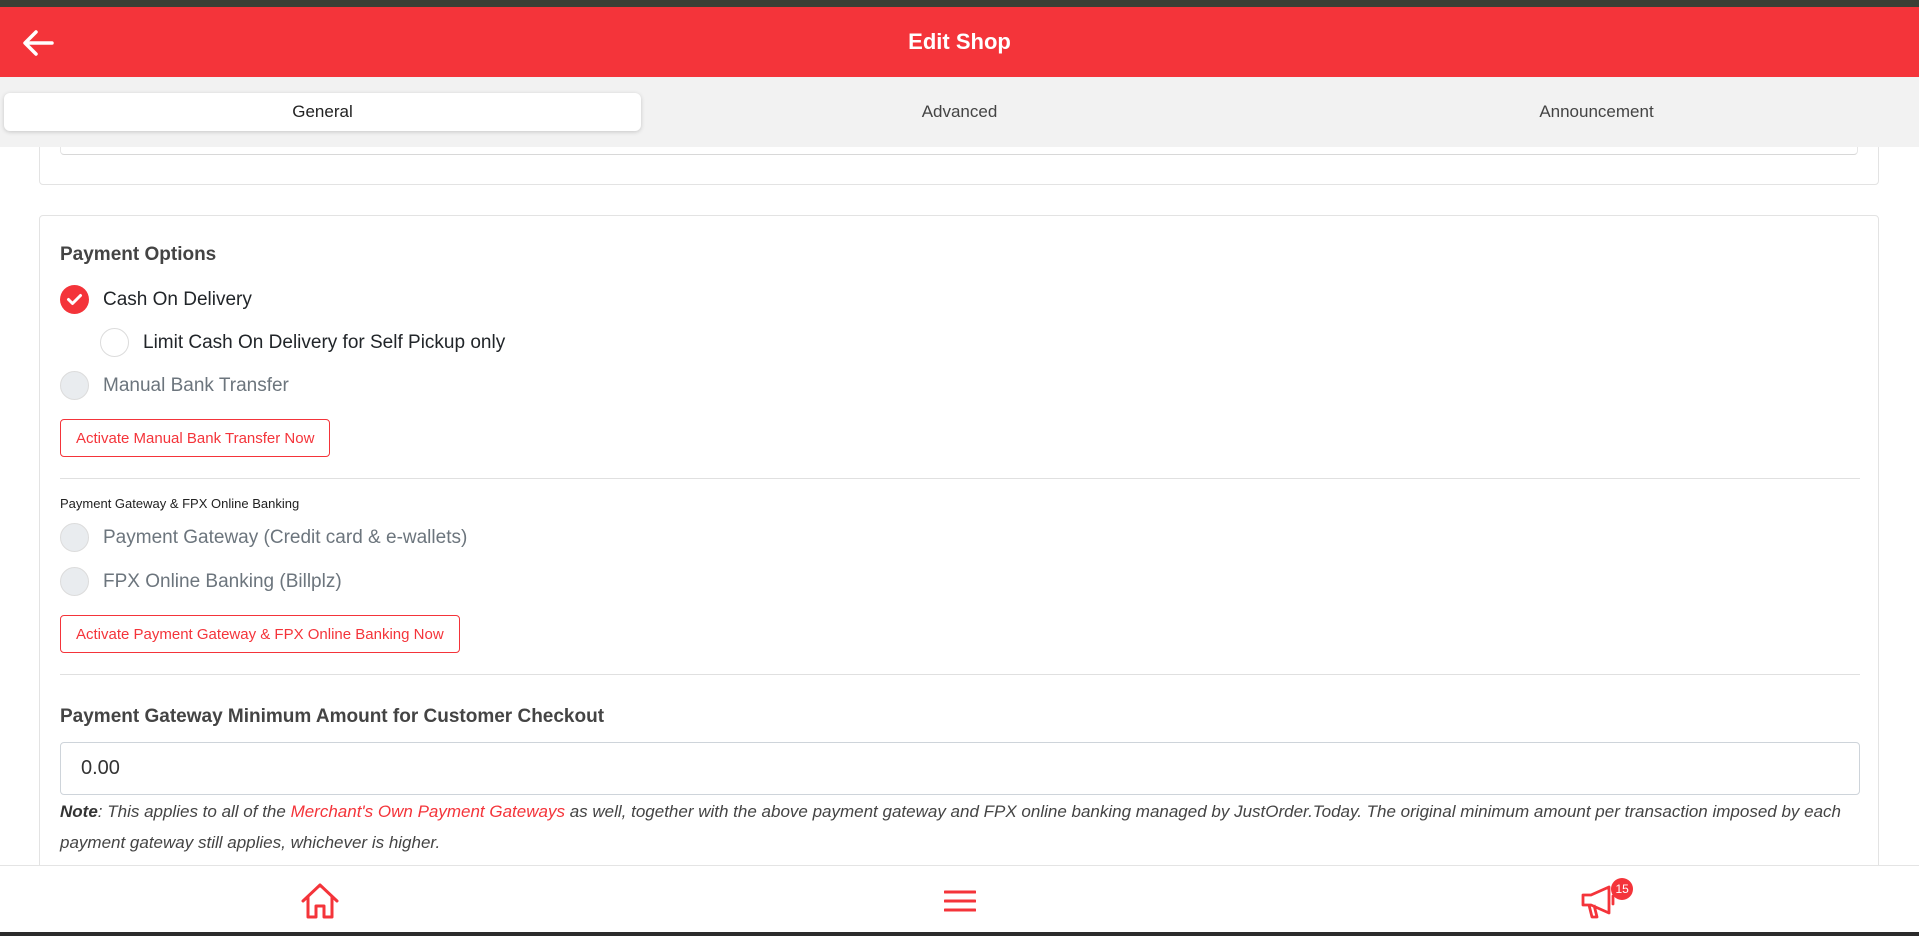 This screenshot has width=1919, height=937. I want to click on menu-icon, so click(959, 901).